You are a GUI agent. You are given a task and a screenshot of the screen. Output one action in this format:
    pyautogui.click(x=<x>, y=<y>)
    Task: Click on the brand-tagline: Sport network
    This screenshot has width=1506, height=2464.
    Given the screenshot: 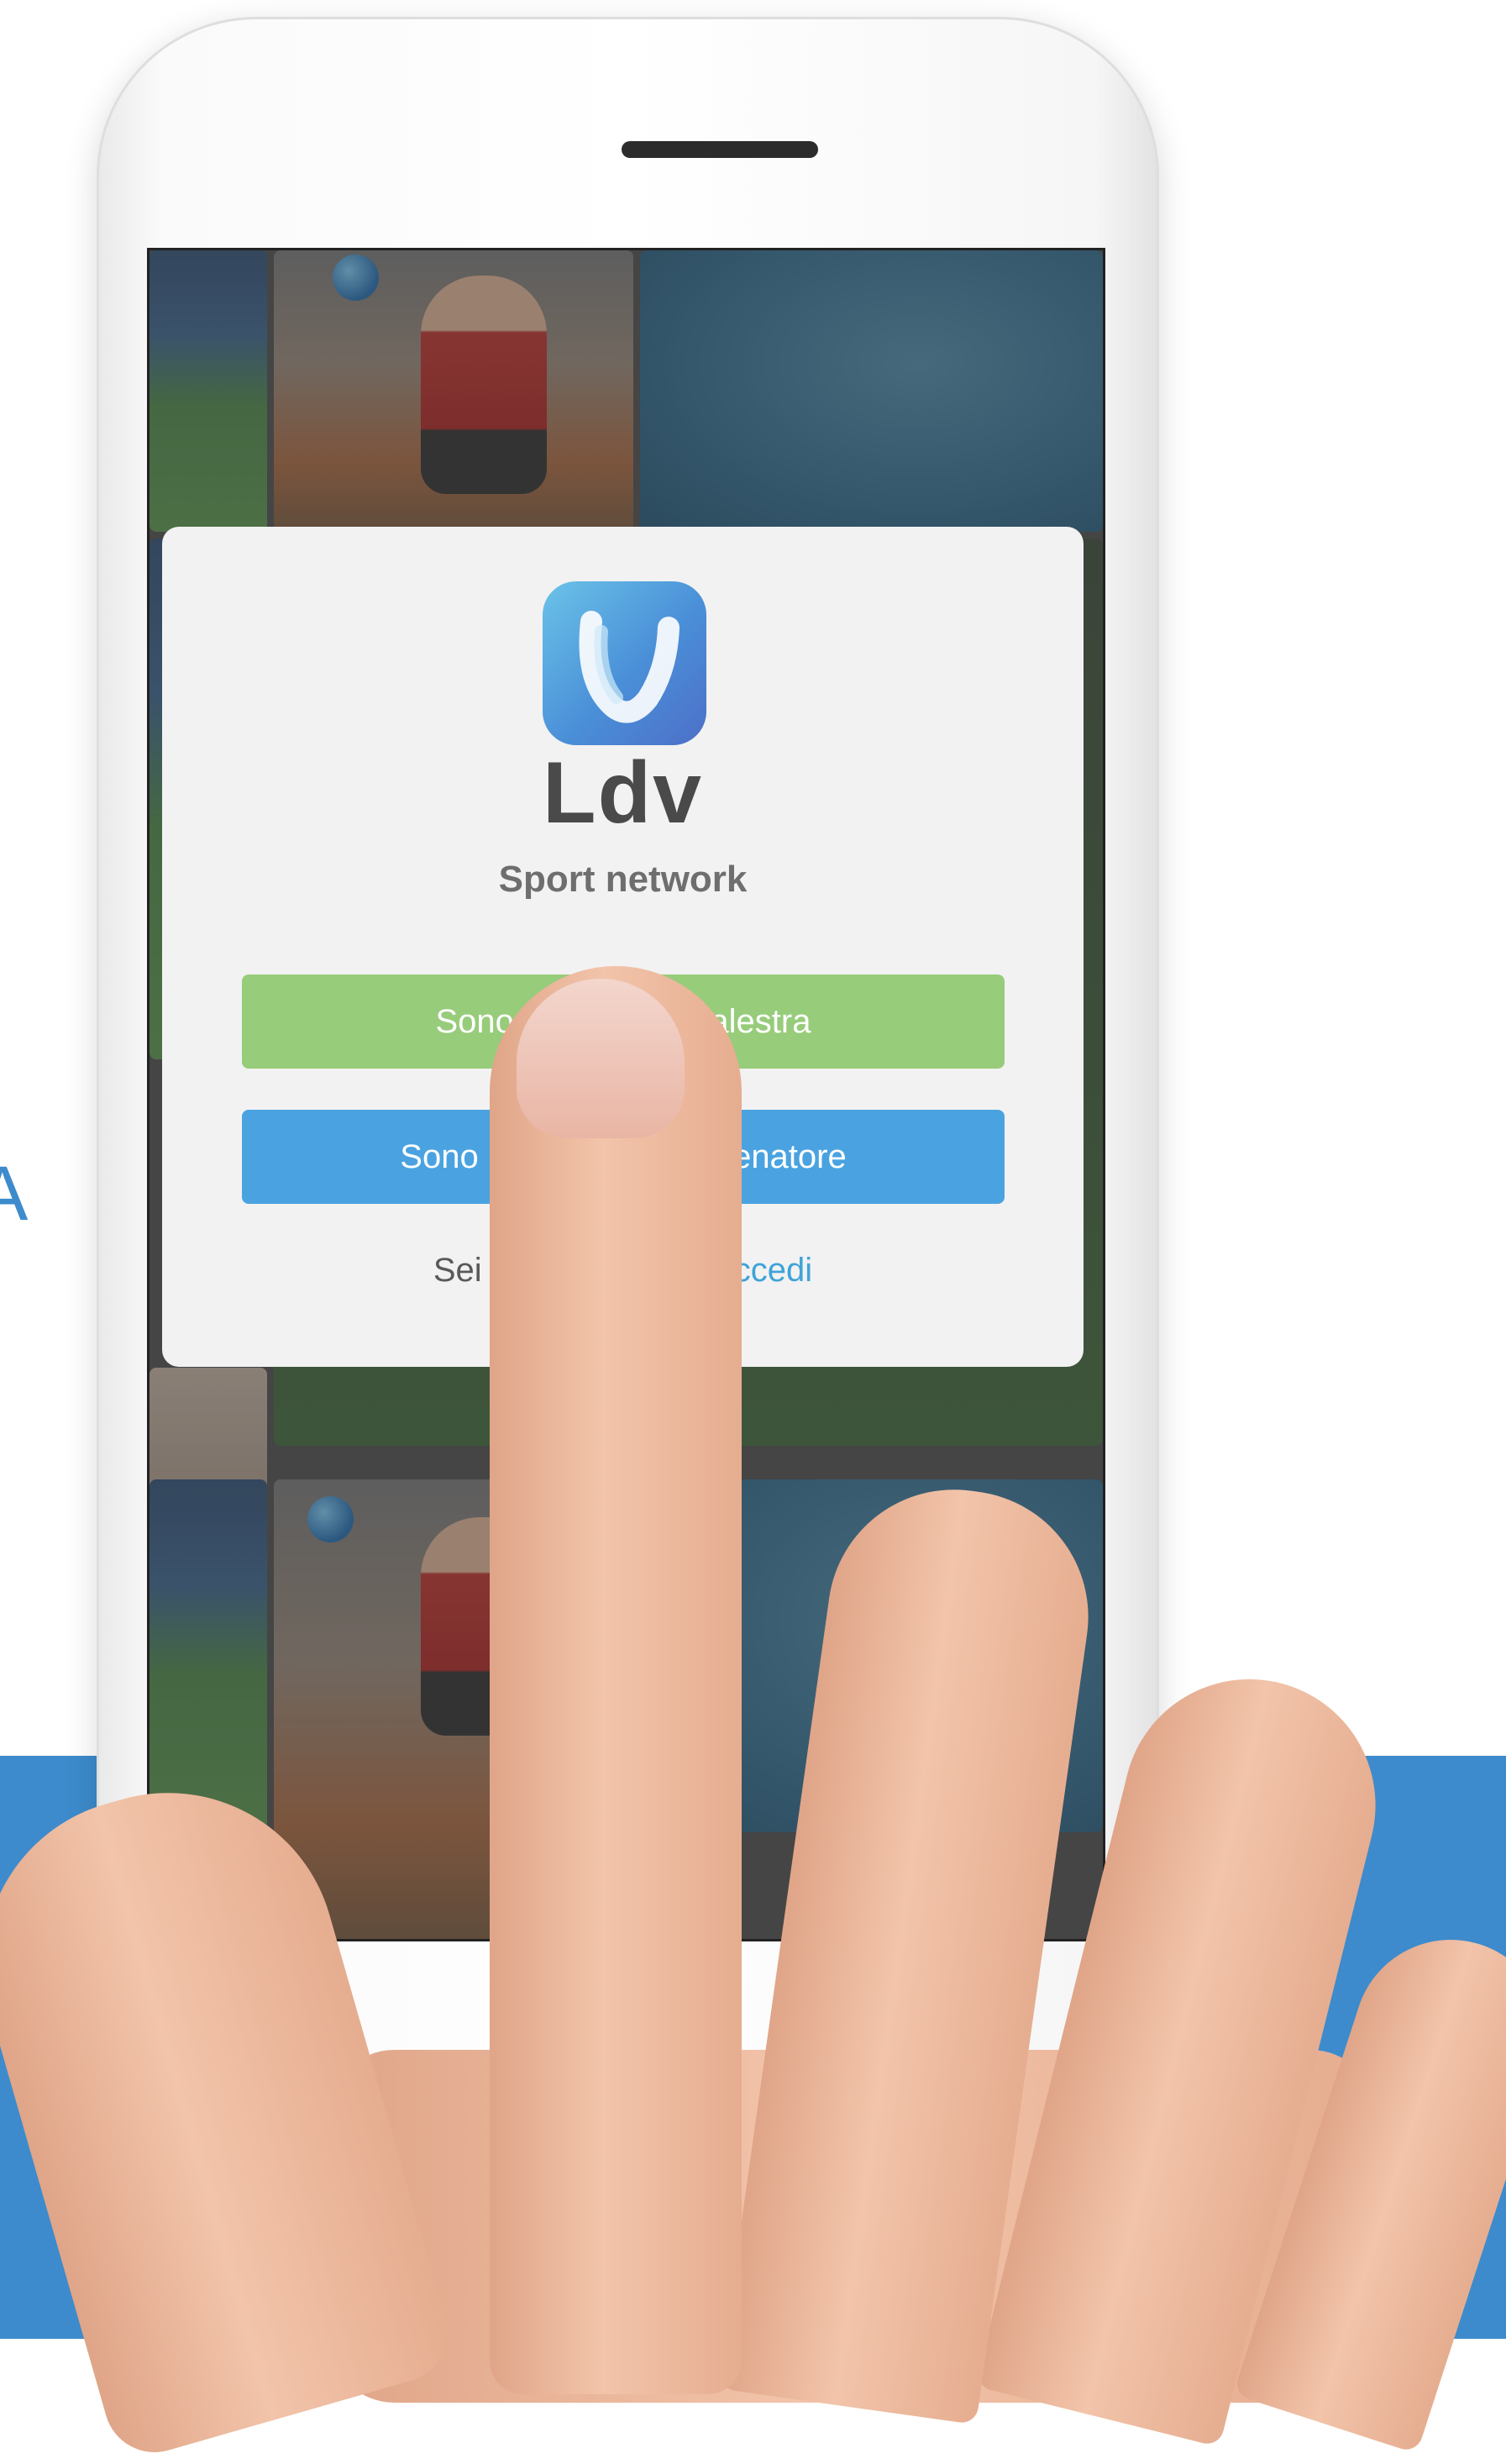 What is the action you would take?
    pyautogui.click(x=623, y=879)
    